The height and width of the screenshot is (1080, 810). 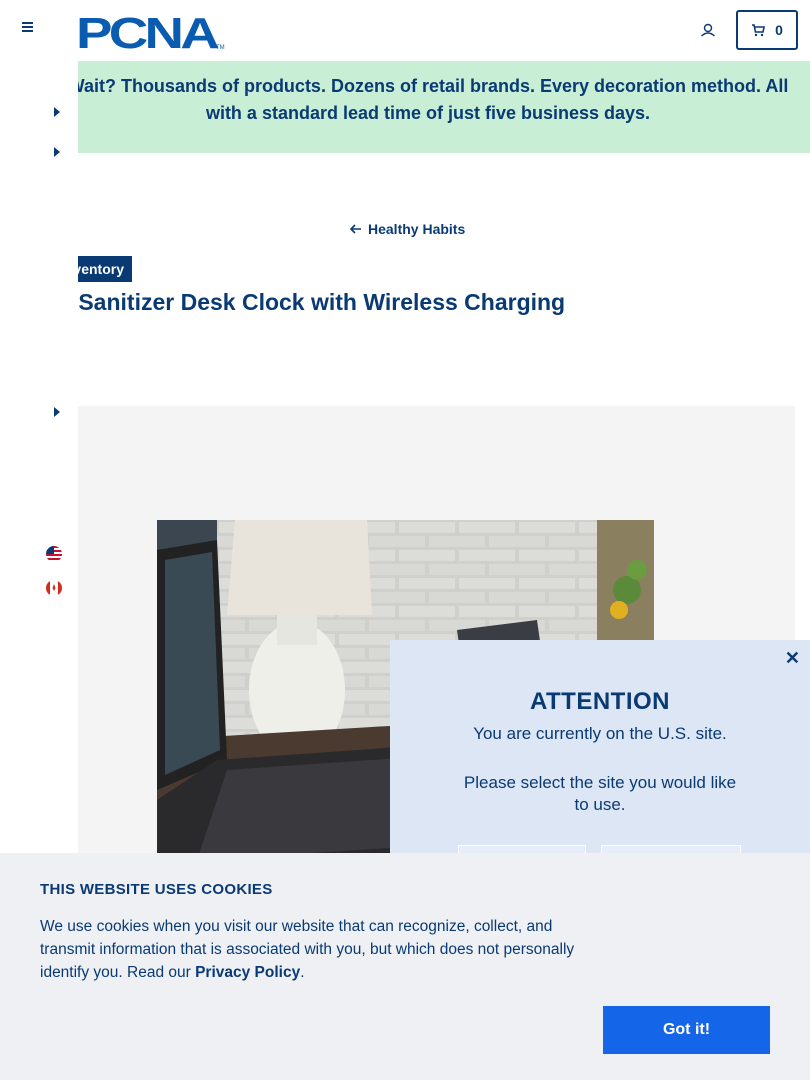 I want to click on accept-cookies-button: Got it!, so click(x=686, y=1030).